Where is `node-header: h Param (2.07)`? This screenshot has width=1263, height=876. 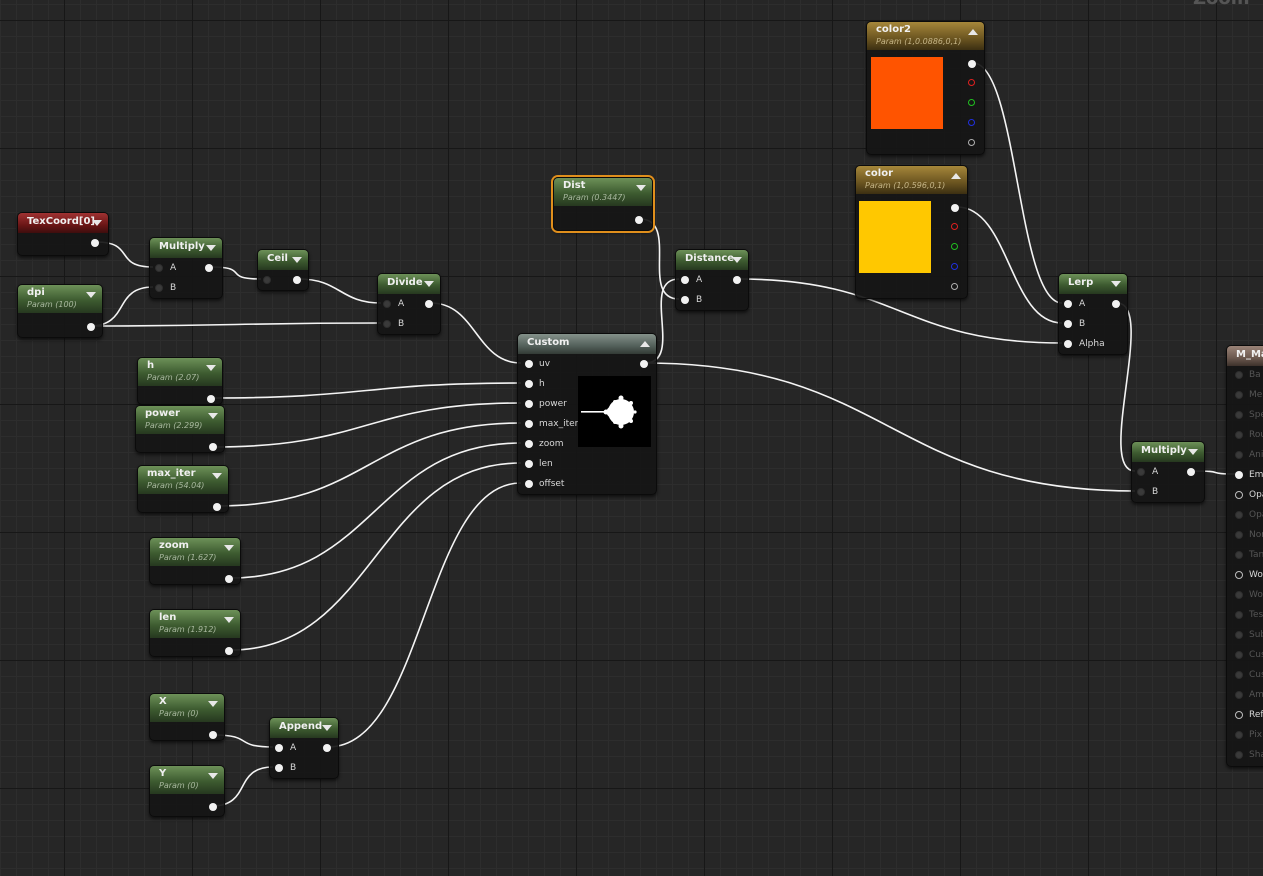
node-header: h Param (2.07) is located at coordinates (180, 372).